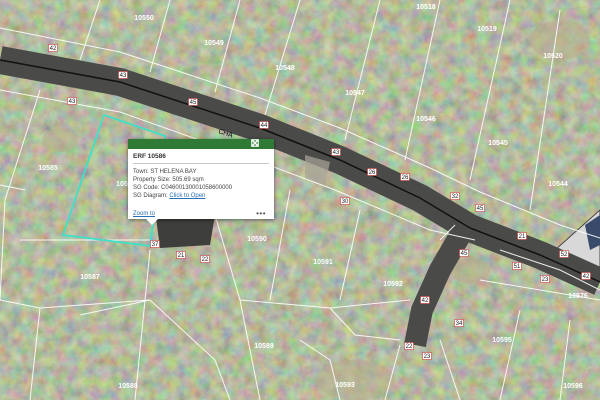 The image size is (600, 400). What do you see at coordinates (201, 163) in the screenshot?
I see `popup-divider` at bounding box center [201, 163].